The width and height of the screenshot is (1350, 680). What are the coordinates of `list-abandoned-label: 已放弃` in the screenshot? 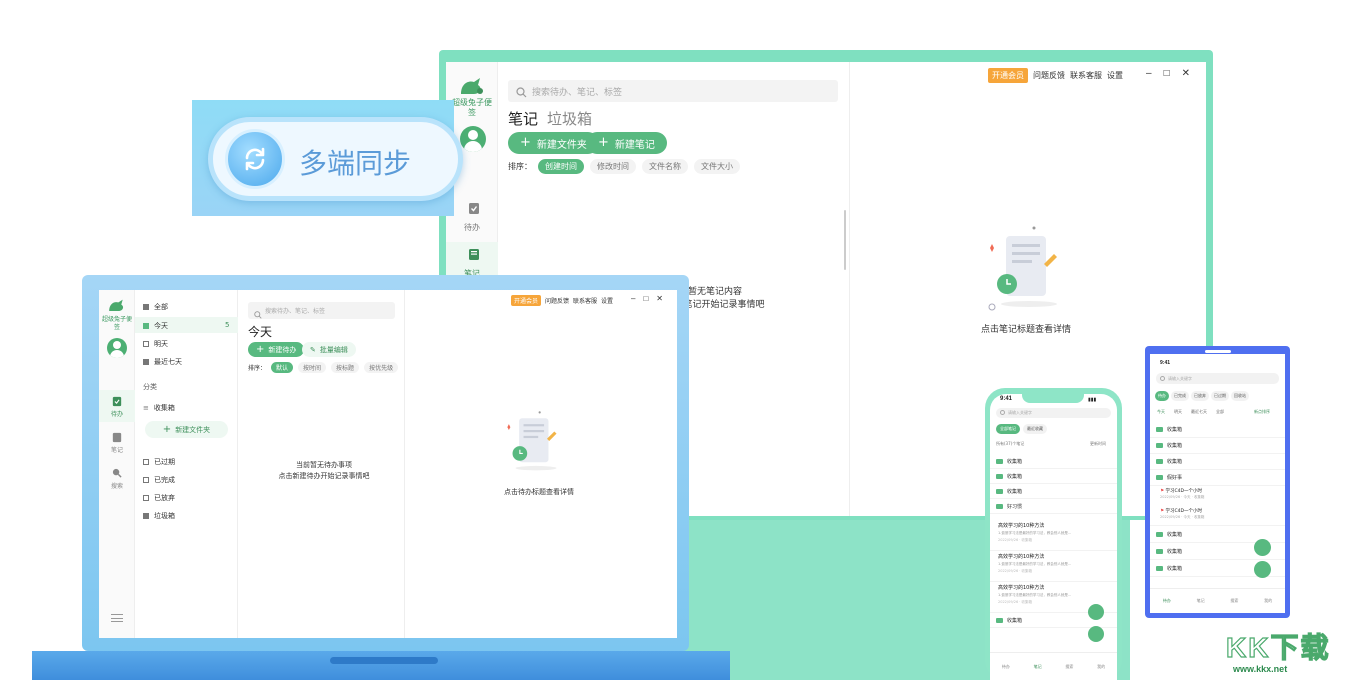 It's located at (164, 498).